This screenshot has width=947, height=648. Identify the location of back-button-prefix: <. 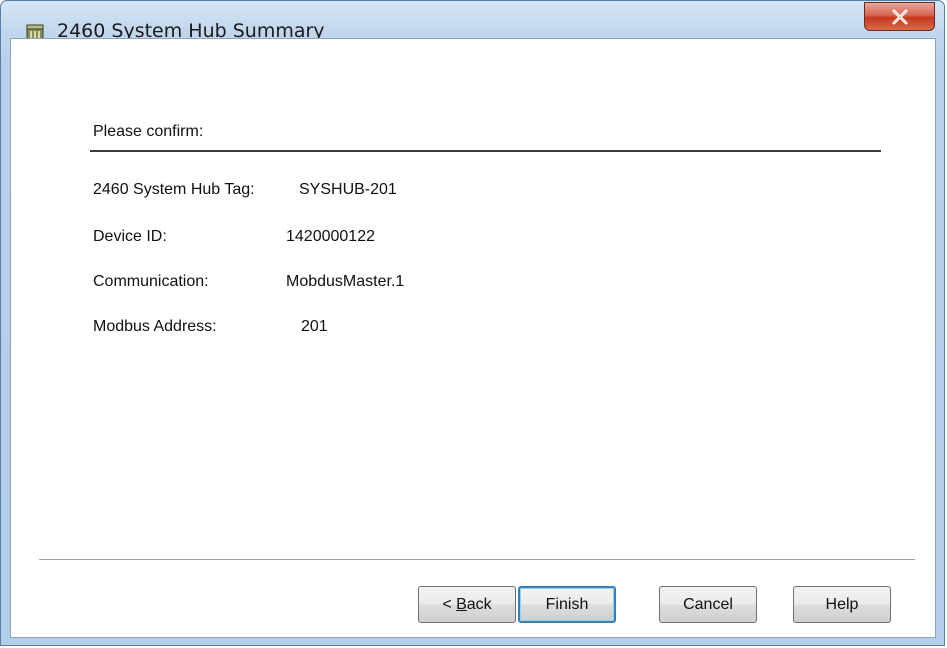
(449, 604).